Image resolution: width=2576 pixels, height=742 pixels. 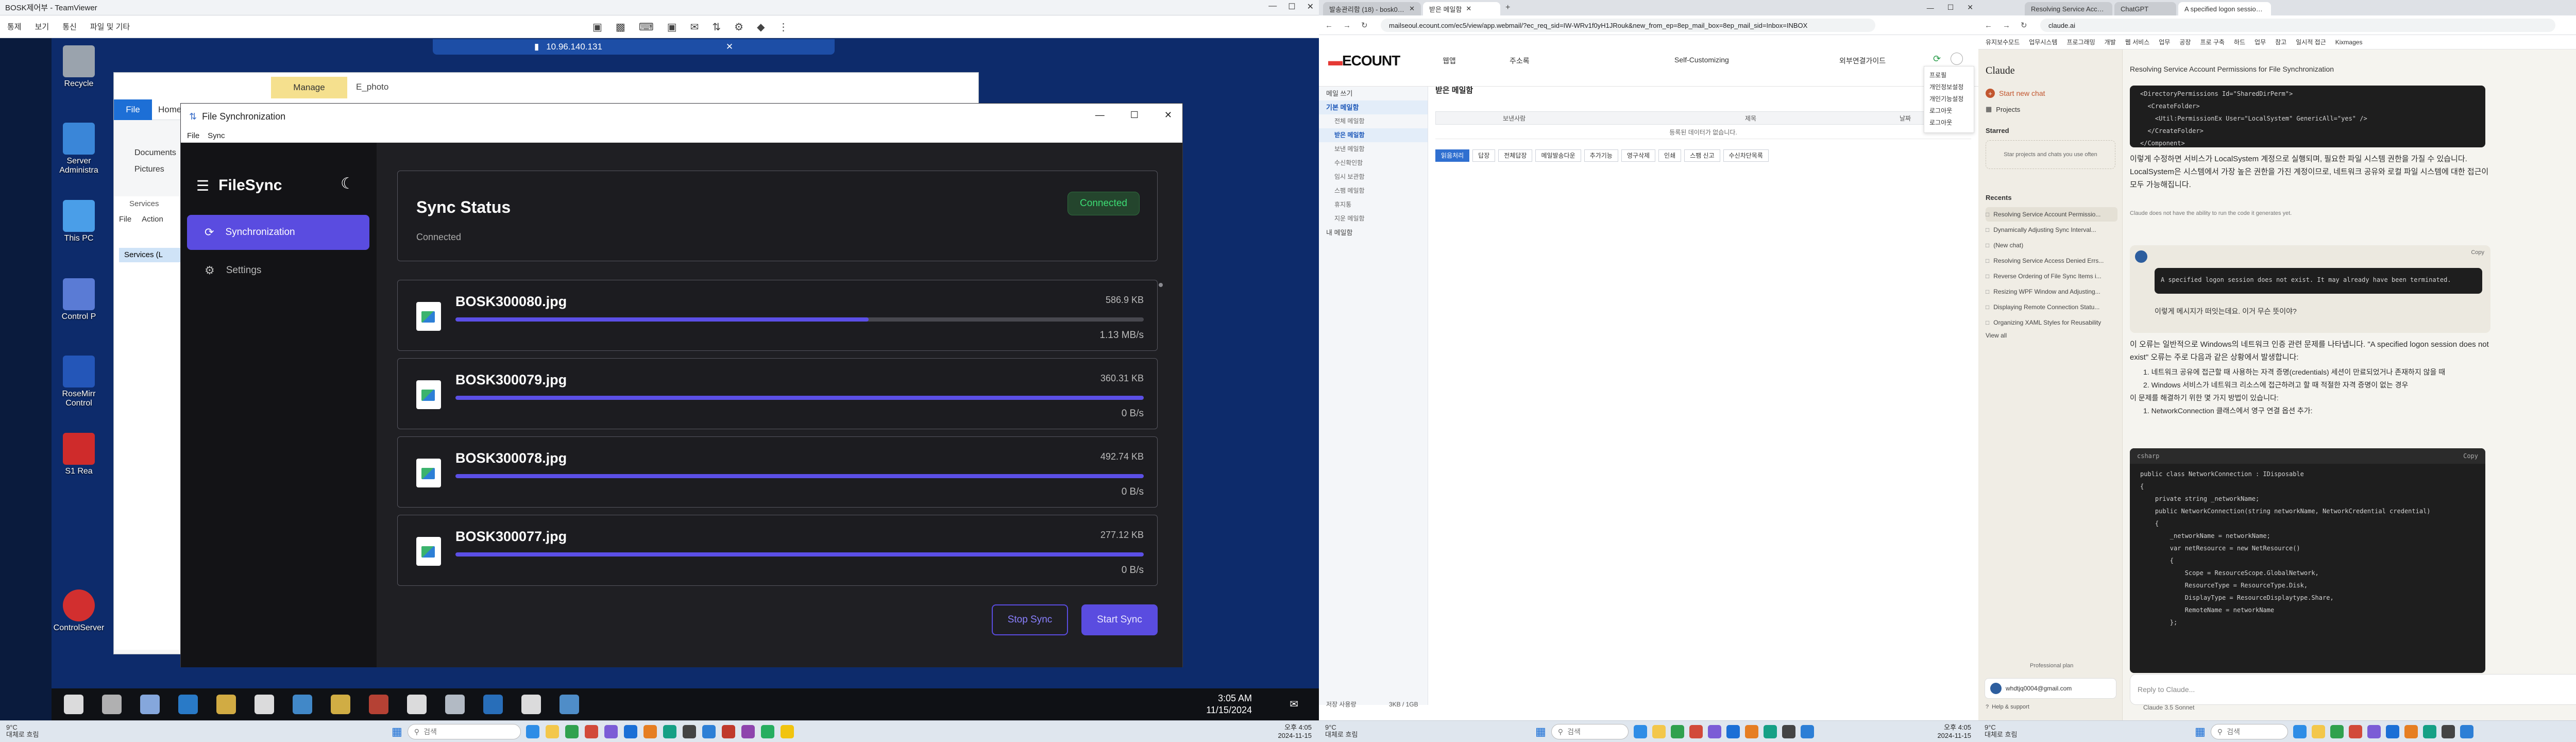 I want to click on address-bar: claude.ai, so click(x=2297, y=25).